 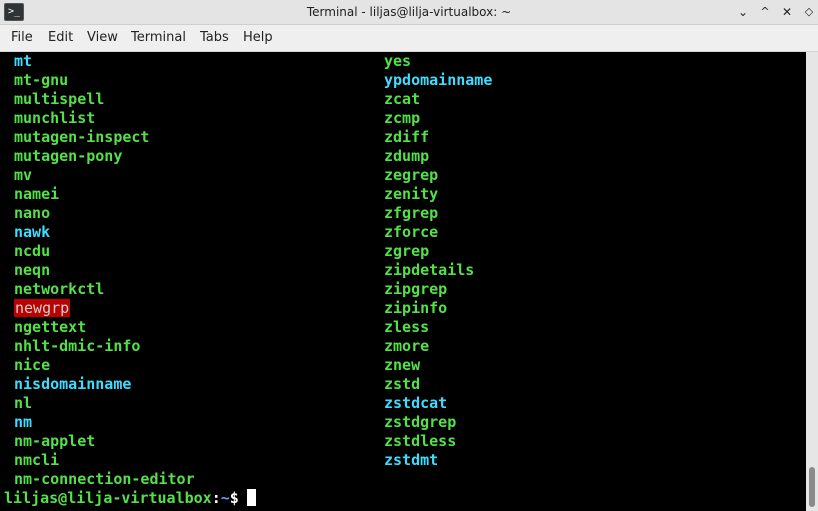 I want to click on entry-text: zdiff, so click(x=407, y=137).